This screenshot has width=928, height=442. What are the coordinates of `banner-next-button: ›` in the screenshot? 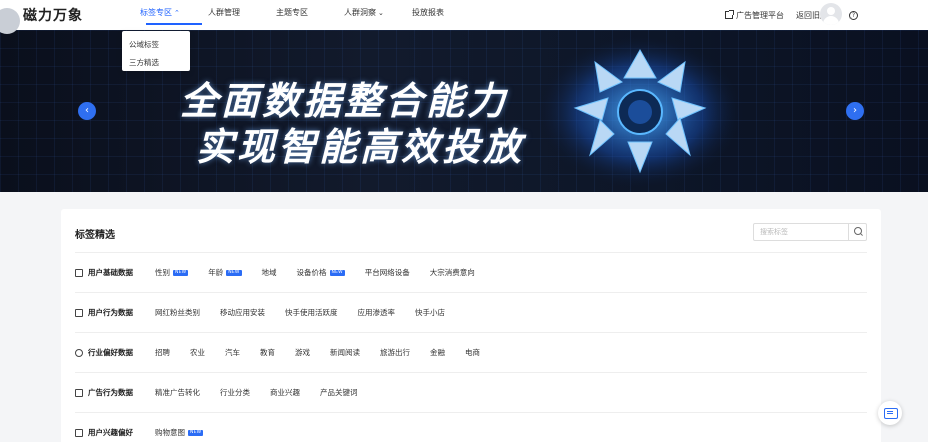 It's located at (855, 111).